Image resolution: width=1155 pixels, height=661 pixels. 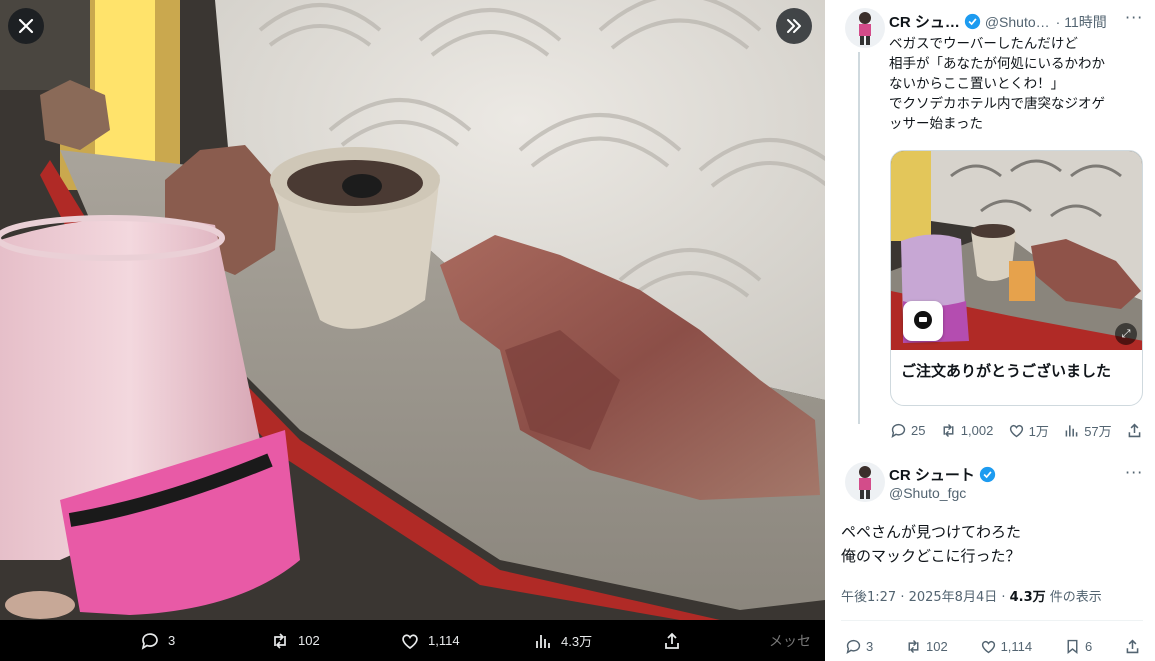 I want to click on bookmark-button: 6, so click(x=1078, y=646).